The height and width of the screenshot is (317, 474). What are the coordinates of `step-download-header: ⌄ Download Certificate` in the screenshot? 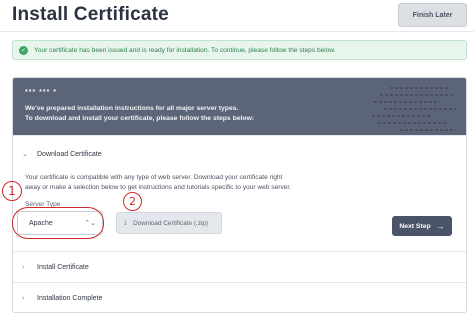 It's located at (62, 154).